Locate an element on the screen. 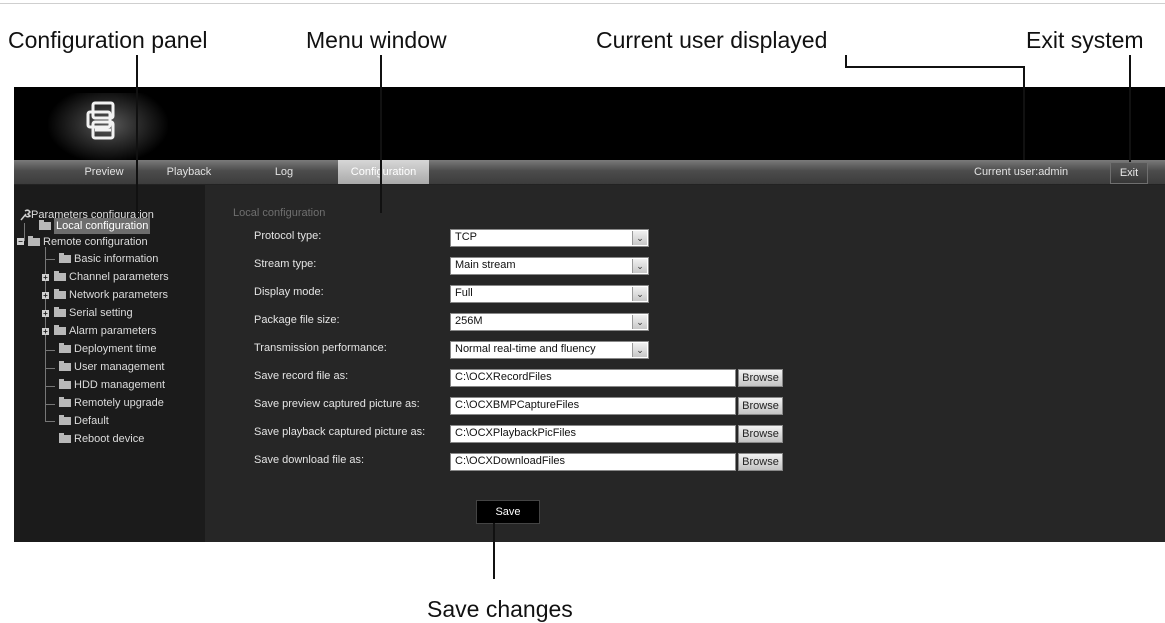 The height and width of the screenshot is (623, 1165). save-download-input: C:\OCXDownloadFiles is located at coordinates (593, 462).